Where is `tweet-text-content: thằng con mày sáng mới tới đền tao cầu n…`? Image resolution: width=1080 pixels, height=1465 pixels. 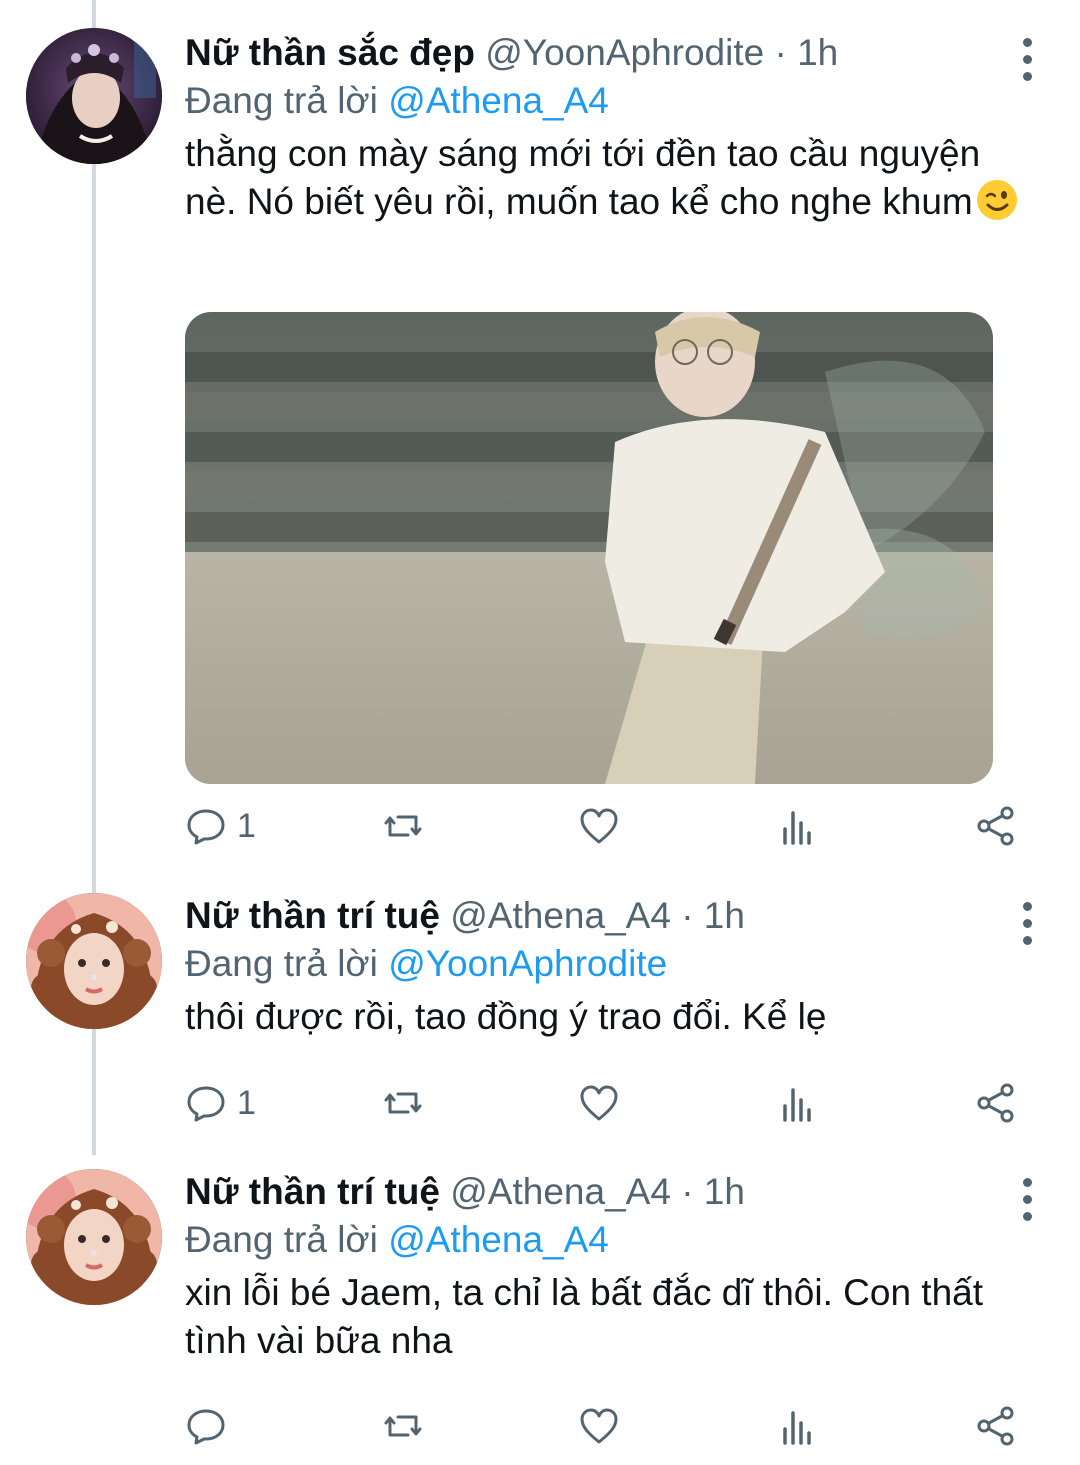
tweet-text-content: thằng con mày sáng mới tới đền tao cầu n… is located at coordinates (583, 177).